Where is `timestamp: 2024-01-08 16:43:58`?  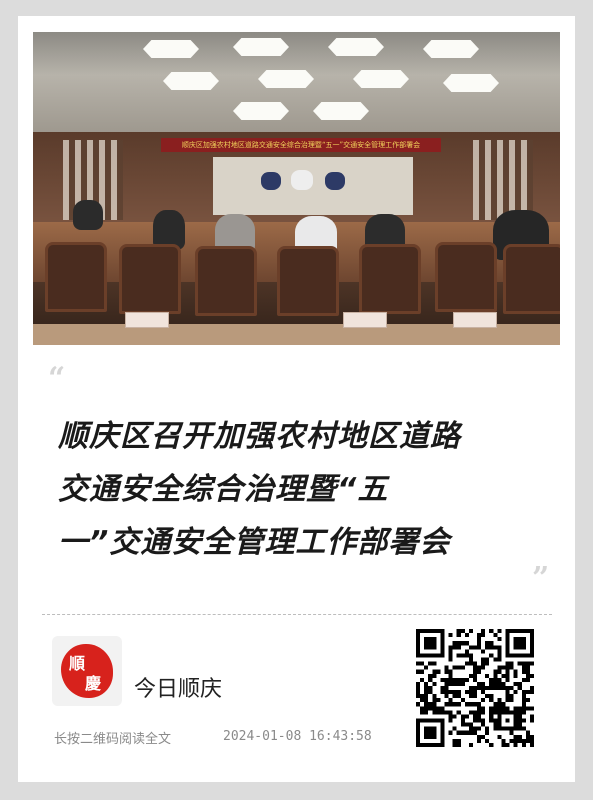
timestamp: 2024-01-08 16:43:58 is located at coordinates (297, 736).